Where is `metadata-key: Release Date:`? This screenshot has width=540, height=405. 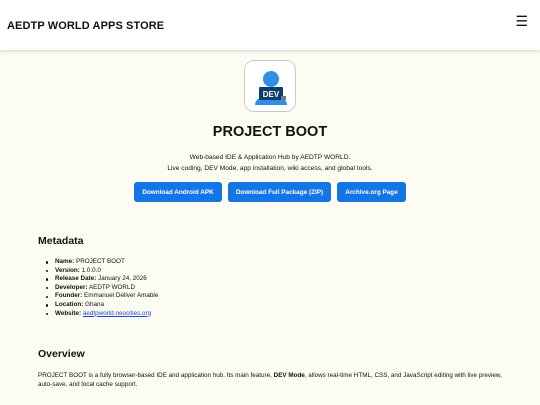
metadata-key: Release Date: is located at coordinates (76, 279).